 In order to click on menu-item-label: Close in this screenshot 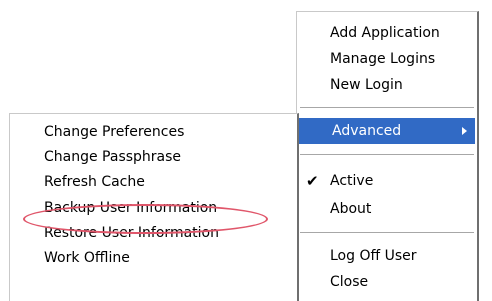, I will do `click(349, 282)`.